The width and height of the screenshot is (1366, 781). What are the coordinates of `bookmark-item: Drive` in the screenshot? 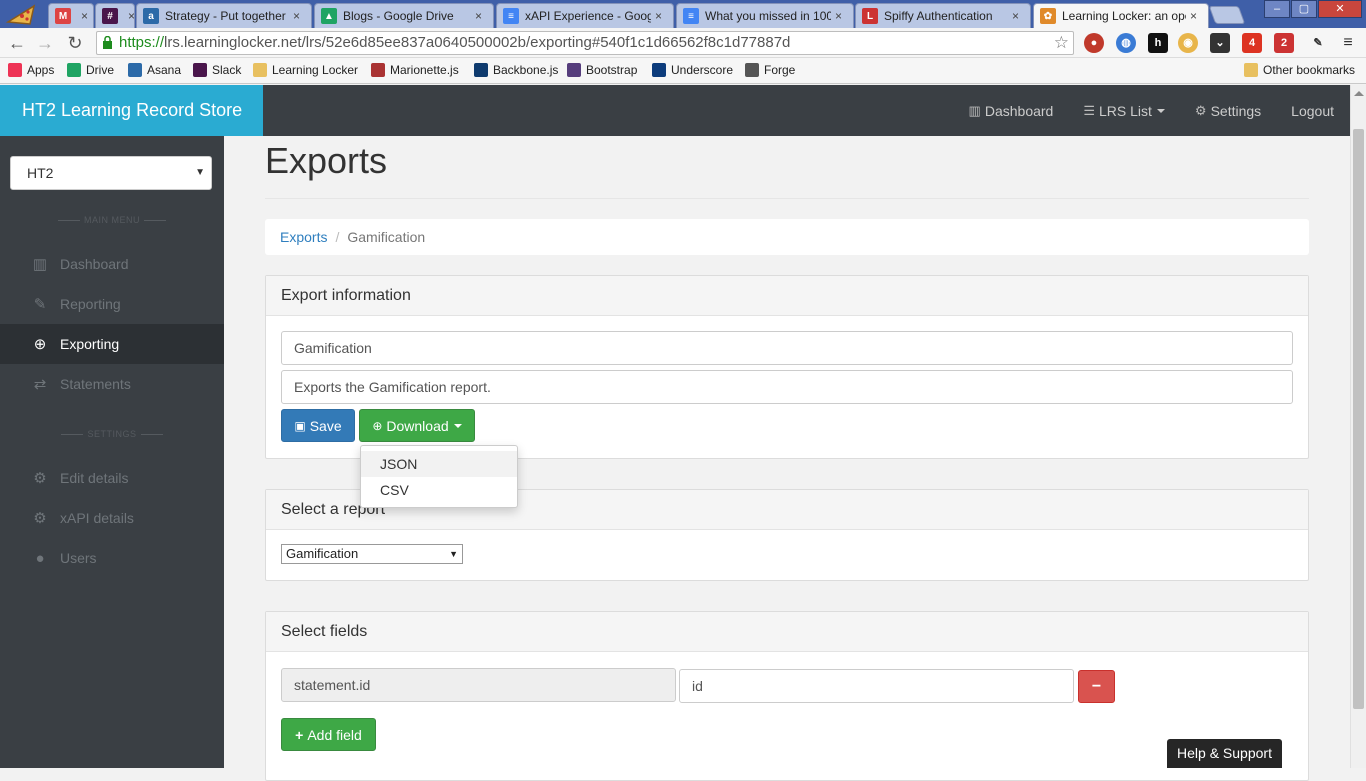 It's located at (90, 70).